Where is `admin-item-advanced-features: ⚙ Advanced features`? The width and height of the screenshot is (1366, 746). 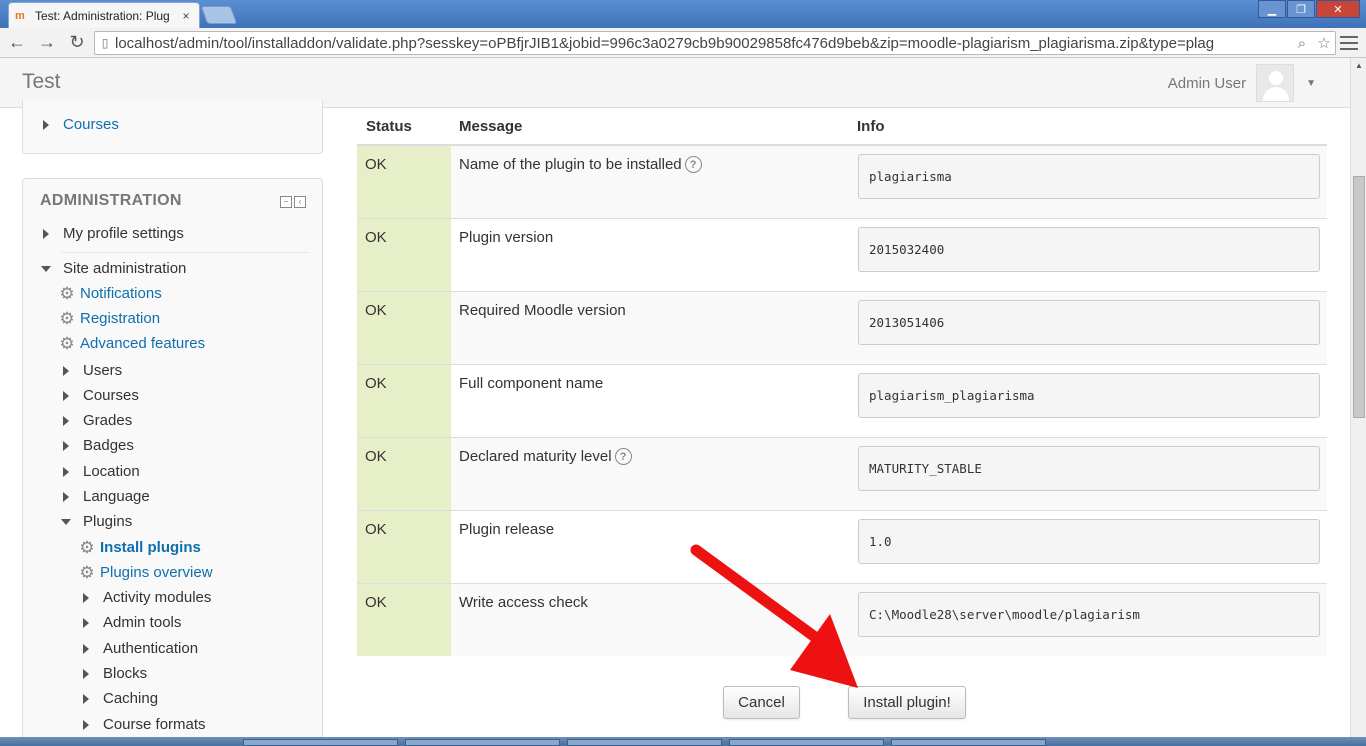 admin-item-advanced-features: ⚙ Advanced features is located at coordinates (132, 344).